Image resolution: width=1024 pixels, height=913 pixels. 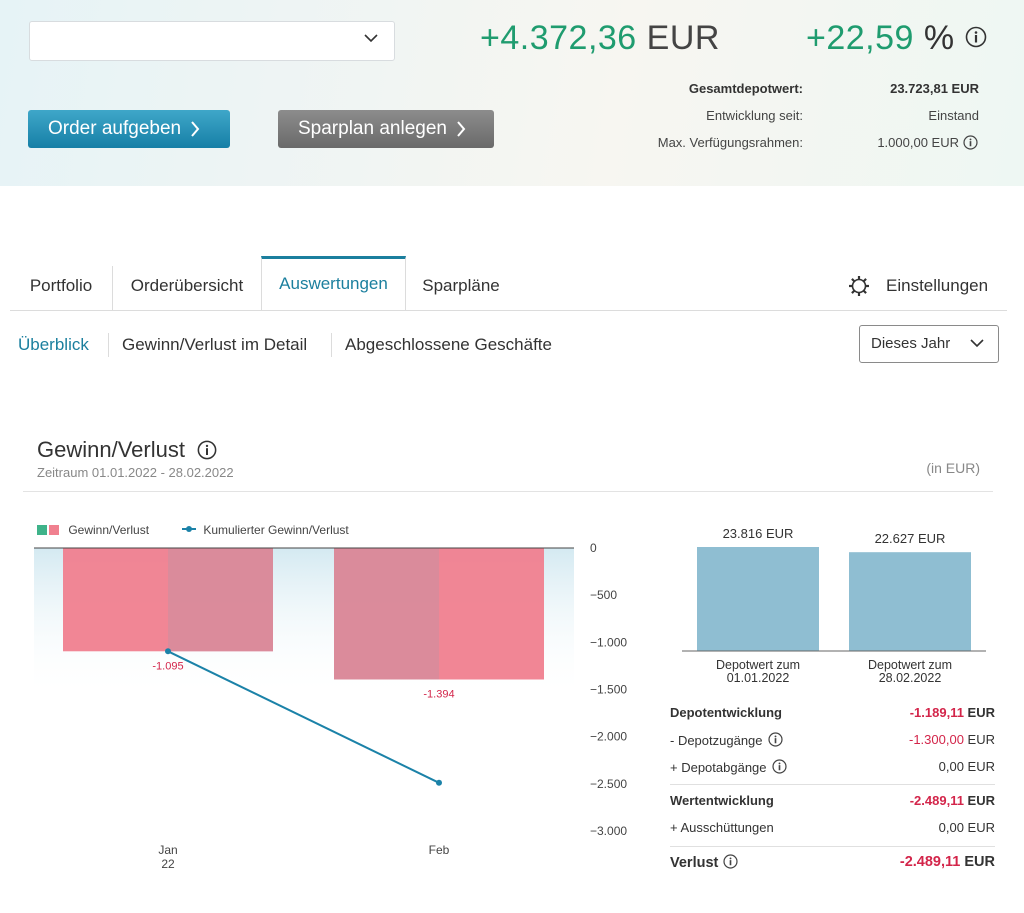 I want to click on y-tick-label: −2.000, so click(x=608, y=737).